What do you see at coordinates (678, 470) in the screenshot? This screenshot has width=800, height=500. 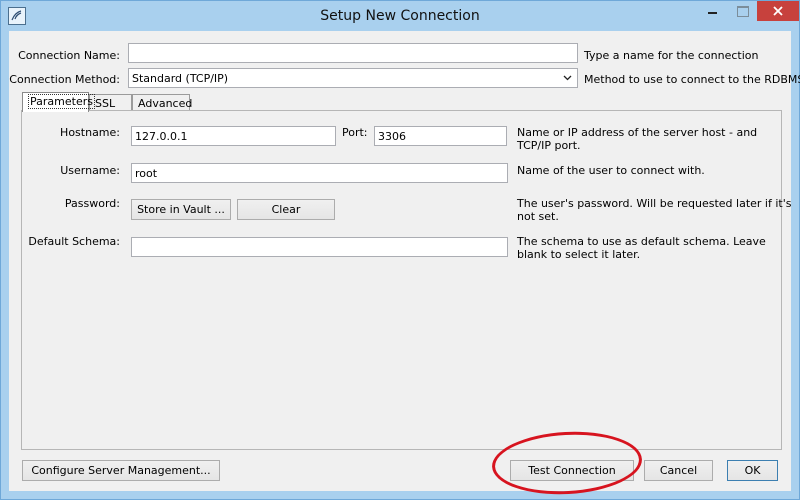 I see `cancel-button: Cancel` at bounding box center [678, 470].